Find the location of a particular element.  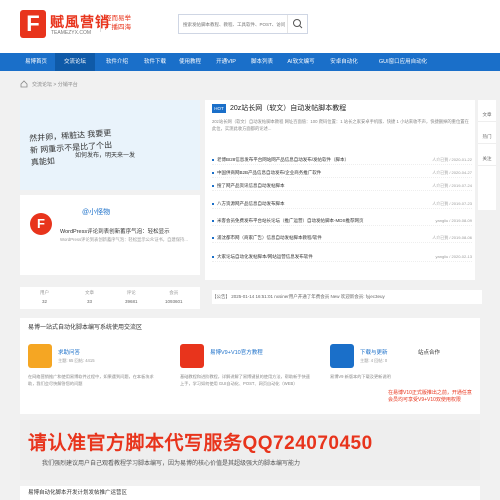

nav-software-intro: 软件介绍 is located at coordinates (117, 62).